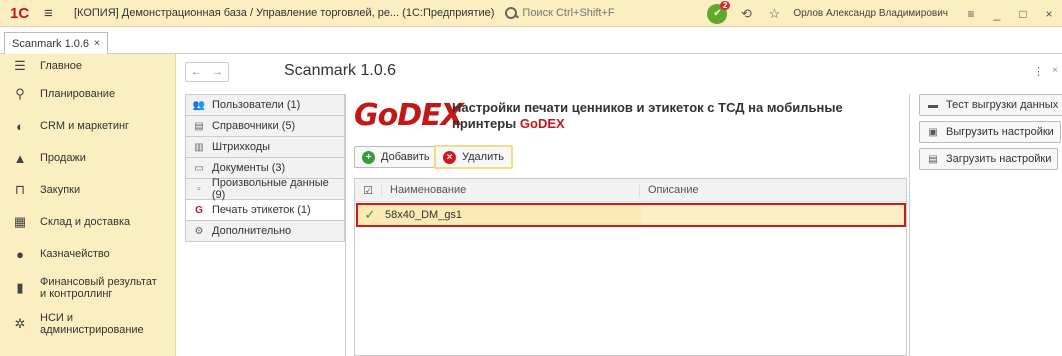 The image size is (1062, 356). Describe the element at coordinates (256, 105) in the screenshot. I see `subnav-label: Пользователи (1)` at that location.